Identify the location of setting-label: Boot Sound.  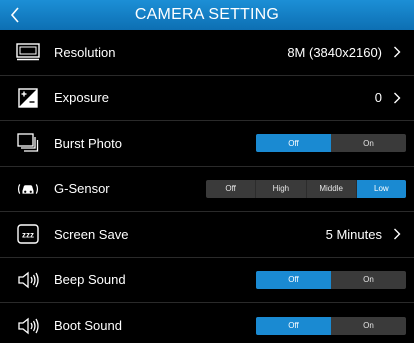
(88, 326).